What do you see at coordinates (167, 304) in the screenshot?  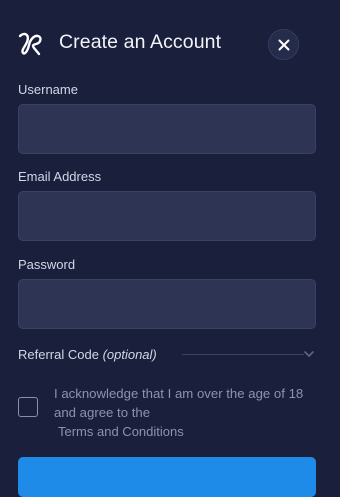 I see `password-field` at bounding box center [167, 304].